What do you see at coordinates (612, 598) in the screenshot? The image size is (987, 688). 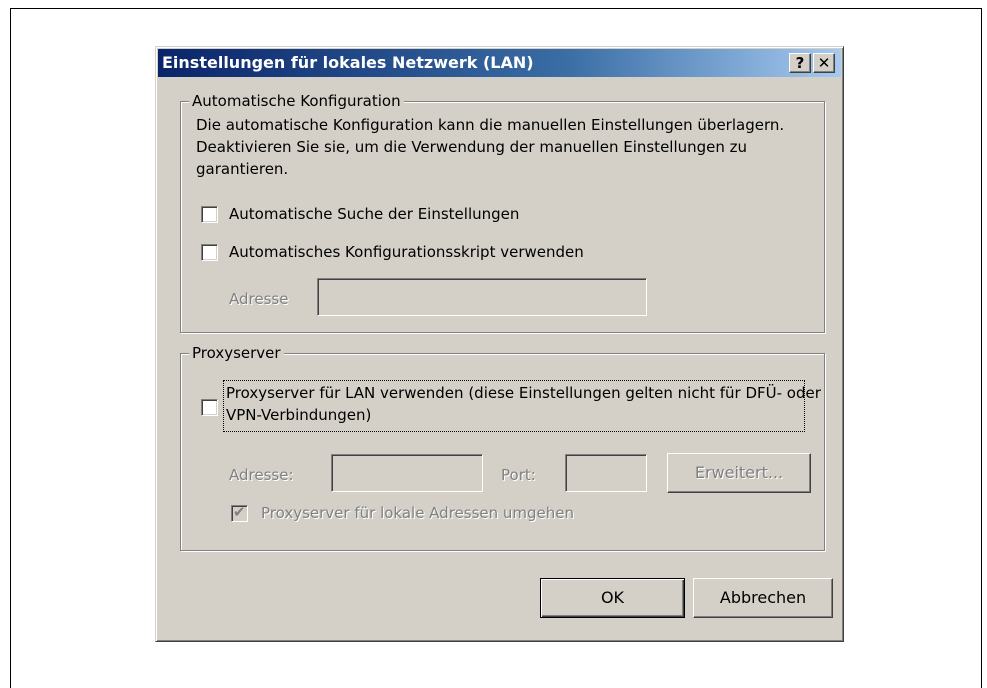 I see `ok-button: OK` at bounding box center [612, 598].